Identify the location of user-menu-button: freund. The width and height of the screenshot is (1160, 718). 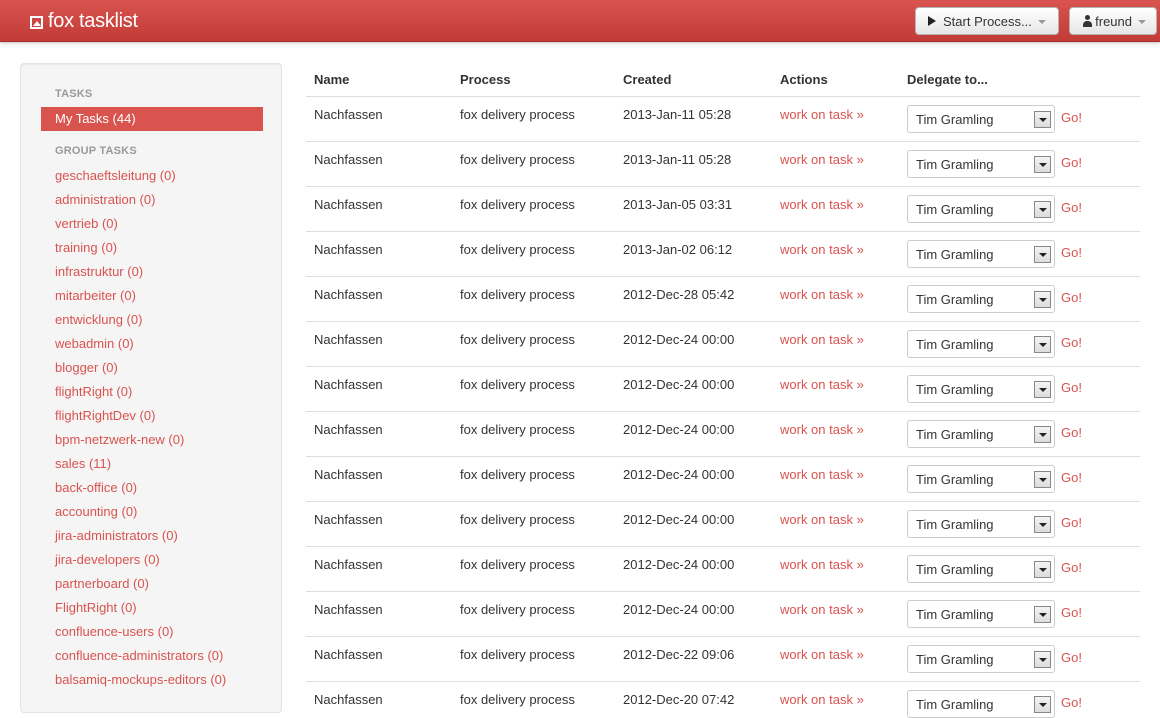
(1113, 21).